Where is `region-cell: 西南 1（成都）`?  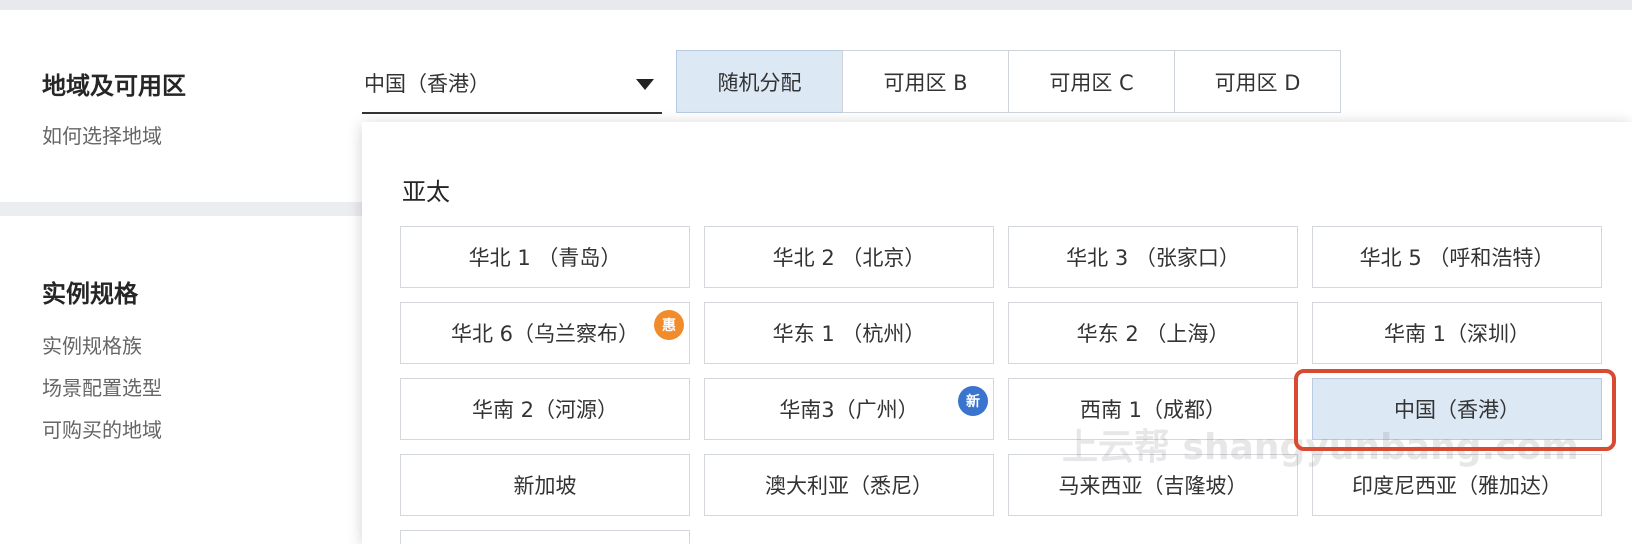
region-cell: 西南 1（成都） is located at coordinates (1153, 409).